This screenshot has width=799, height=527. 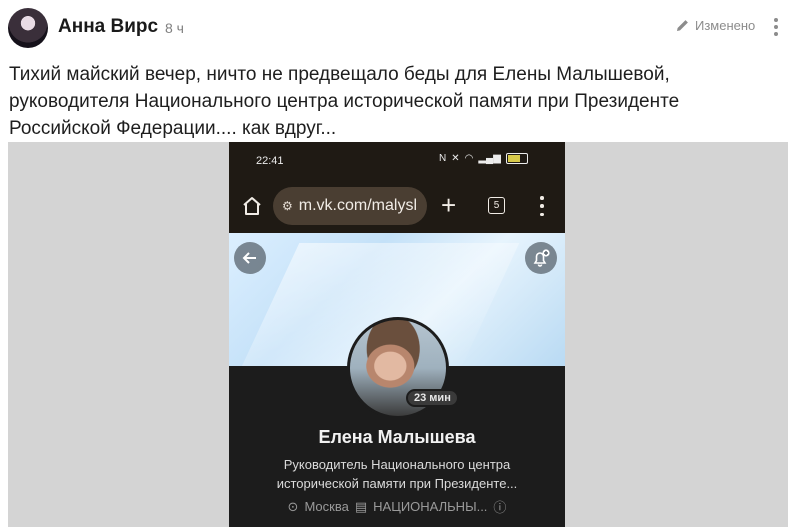 What do you see at coordinates (496, 205) in the screenshot?
I see `tabs-button: 5` at bounding box center [496, 205].